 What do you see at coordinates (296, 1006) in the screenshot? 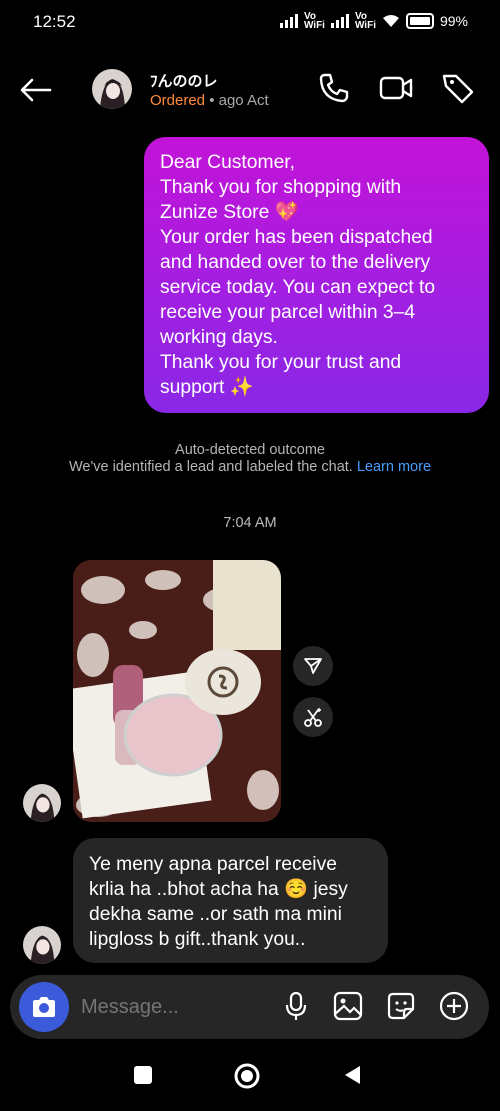
I see `microphone-icon` at bounding box center [296, 1006].